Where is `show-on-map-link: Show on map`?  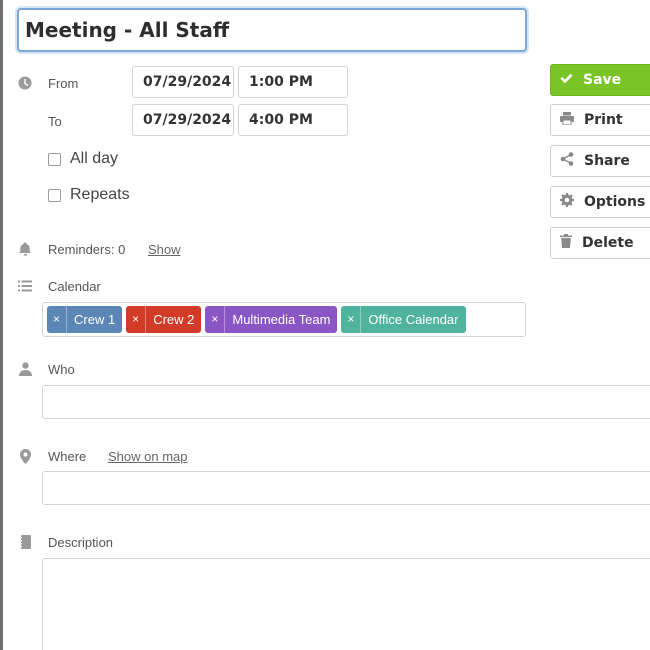
show-on-map-link: Show on map is located at coordinates (148, 456).